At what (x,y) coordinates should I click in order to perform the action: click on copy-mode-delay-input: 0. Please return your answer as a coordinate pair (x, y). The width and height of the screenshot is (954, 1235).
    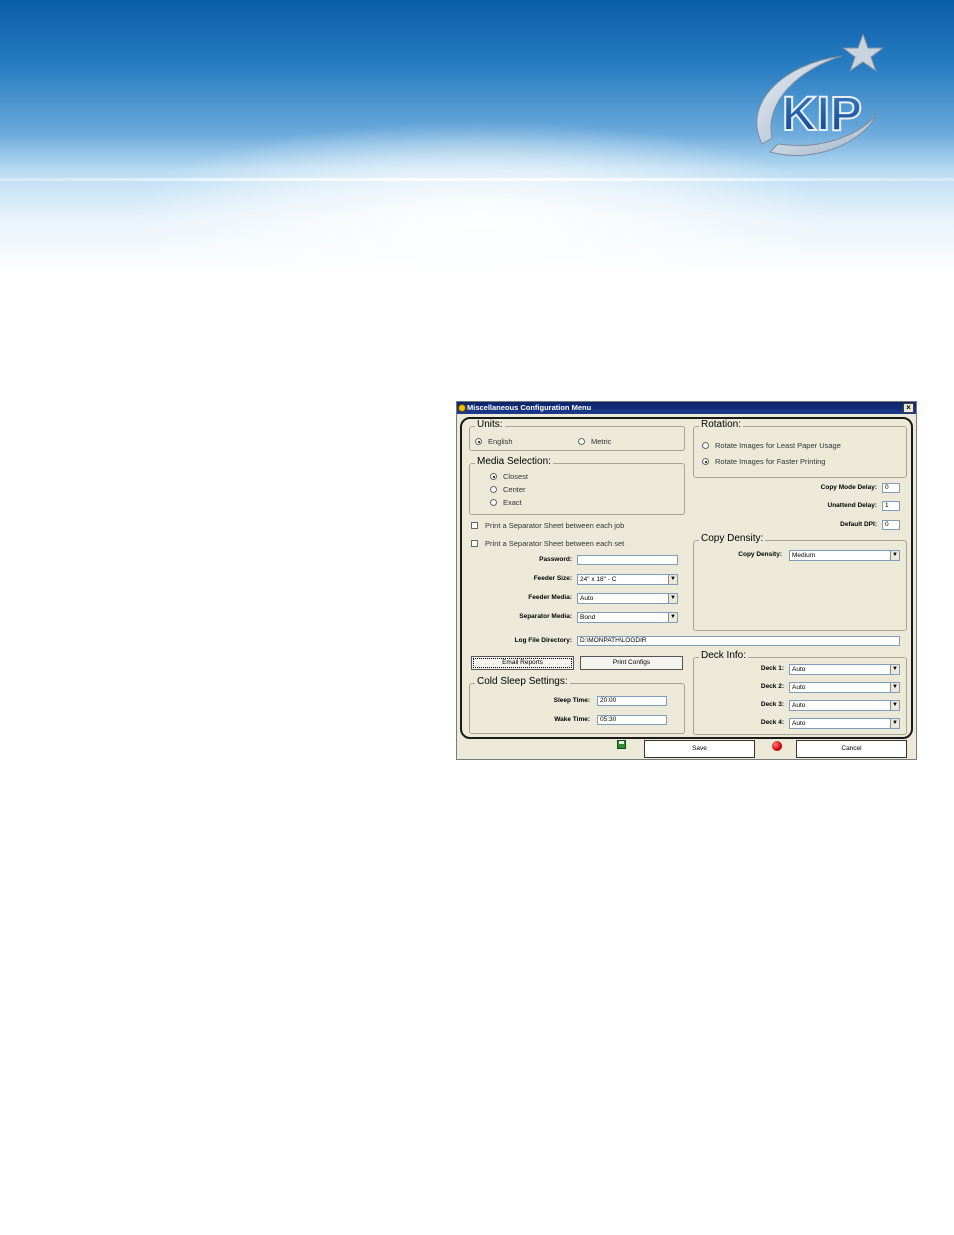
    Looking at the image, I should click on (891, 488).